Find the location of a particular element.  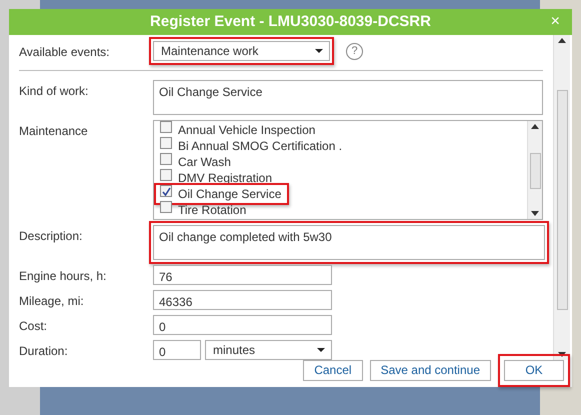

dialog-button: Save and continue is located at coordinates (430, 370).